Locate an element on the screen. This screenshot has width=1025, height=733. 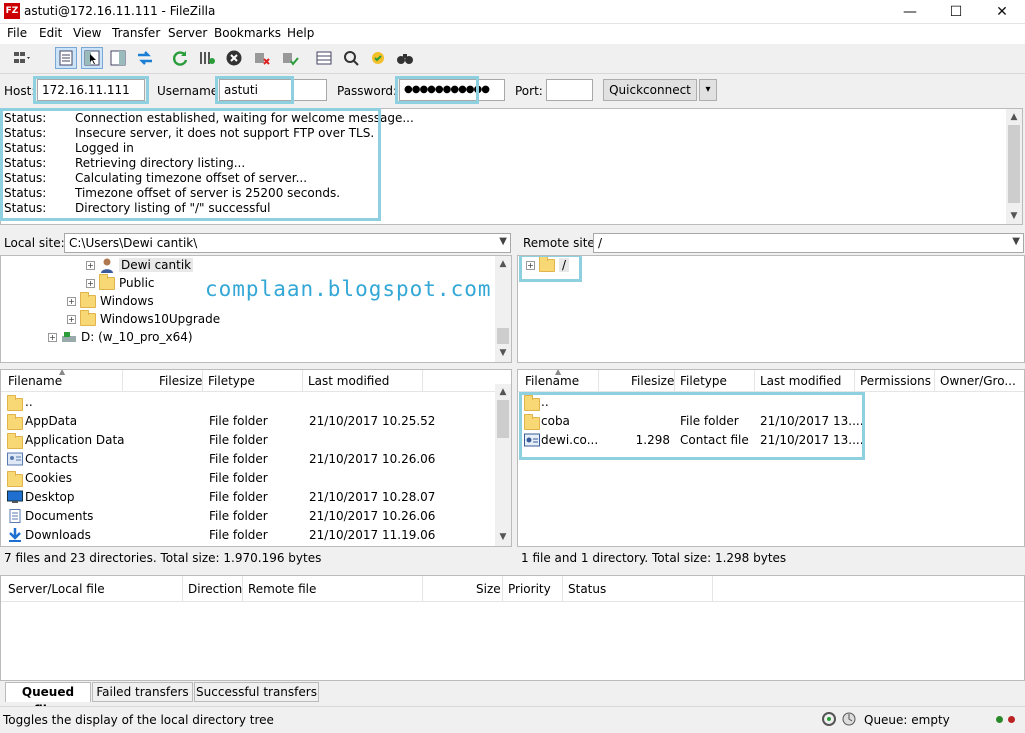
speed-limit-icon is located at coordinates (829, 719).